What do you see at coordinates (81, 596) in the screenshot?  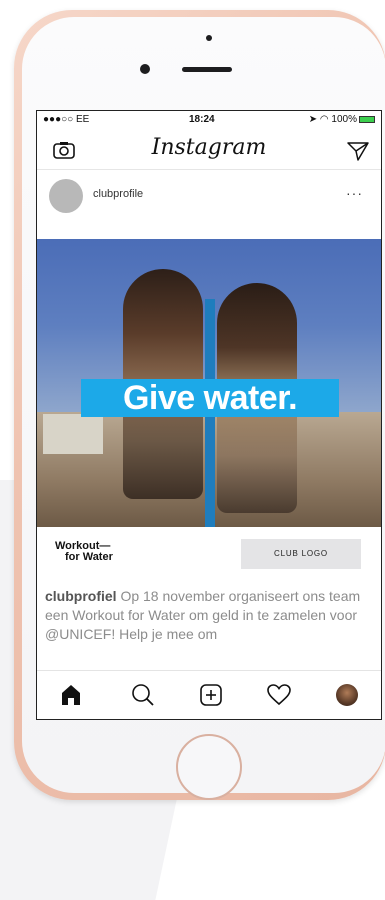 I see `caption-username: clubprofiel` at bounding box center [81, 596].